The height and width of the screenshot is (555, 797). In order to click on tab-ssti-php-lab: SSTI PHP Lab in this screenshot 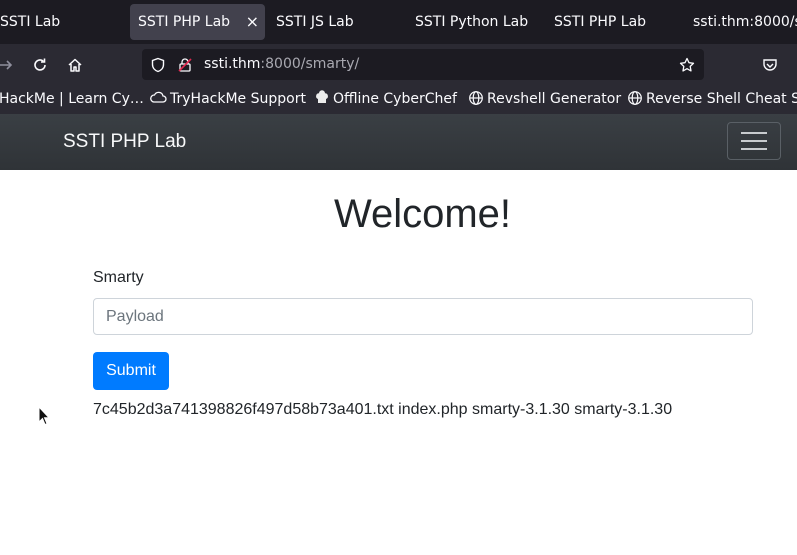, I will do `click(611, 22)`.